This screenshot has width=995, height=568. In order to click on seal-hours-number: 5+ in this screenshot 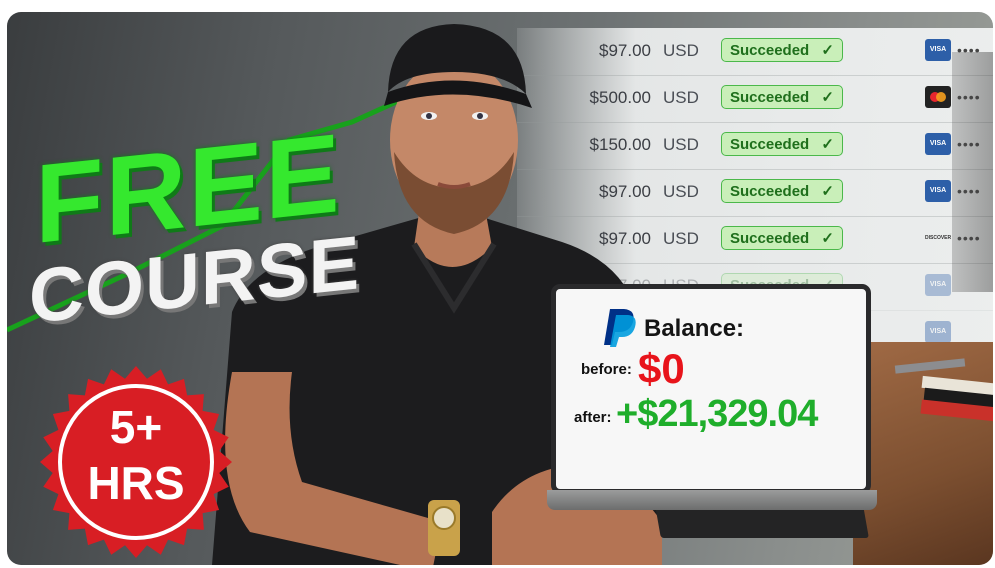, I will do `click(136, 427)`.